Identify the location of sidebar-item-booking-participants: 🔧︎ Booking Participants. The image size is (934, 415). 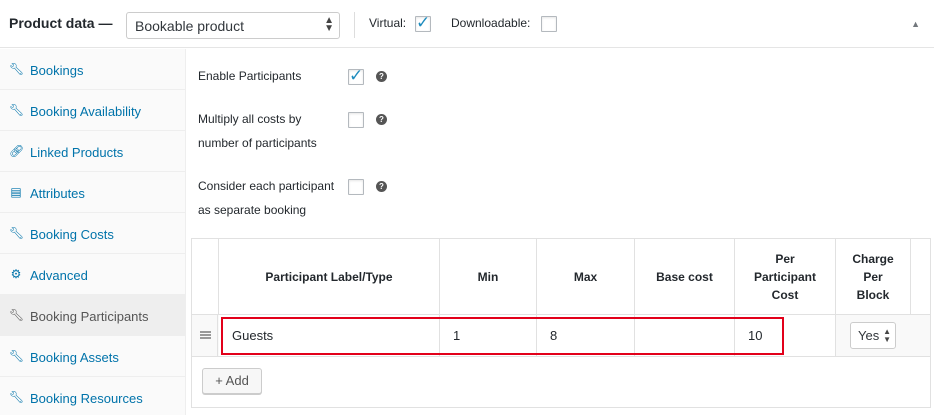
(93, 315).